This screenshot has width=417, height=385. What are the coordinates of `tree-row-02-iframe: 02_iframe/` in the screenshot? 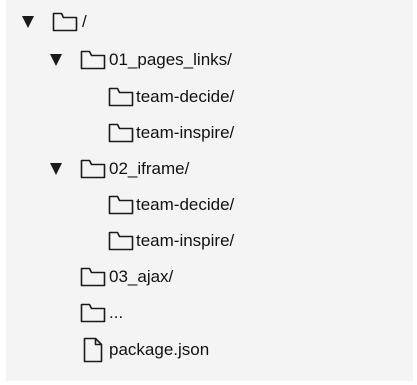 It's located at (206, 169).